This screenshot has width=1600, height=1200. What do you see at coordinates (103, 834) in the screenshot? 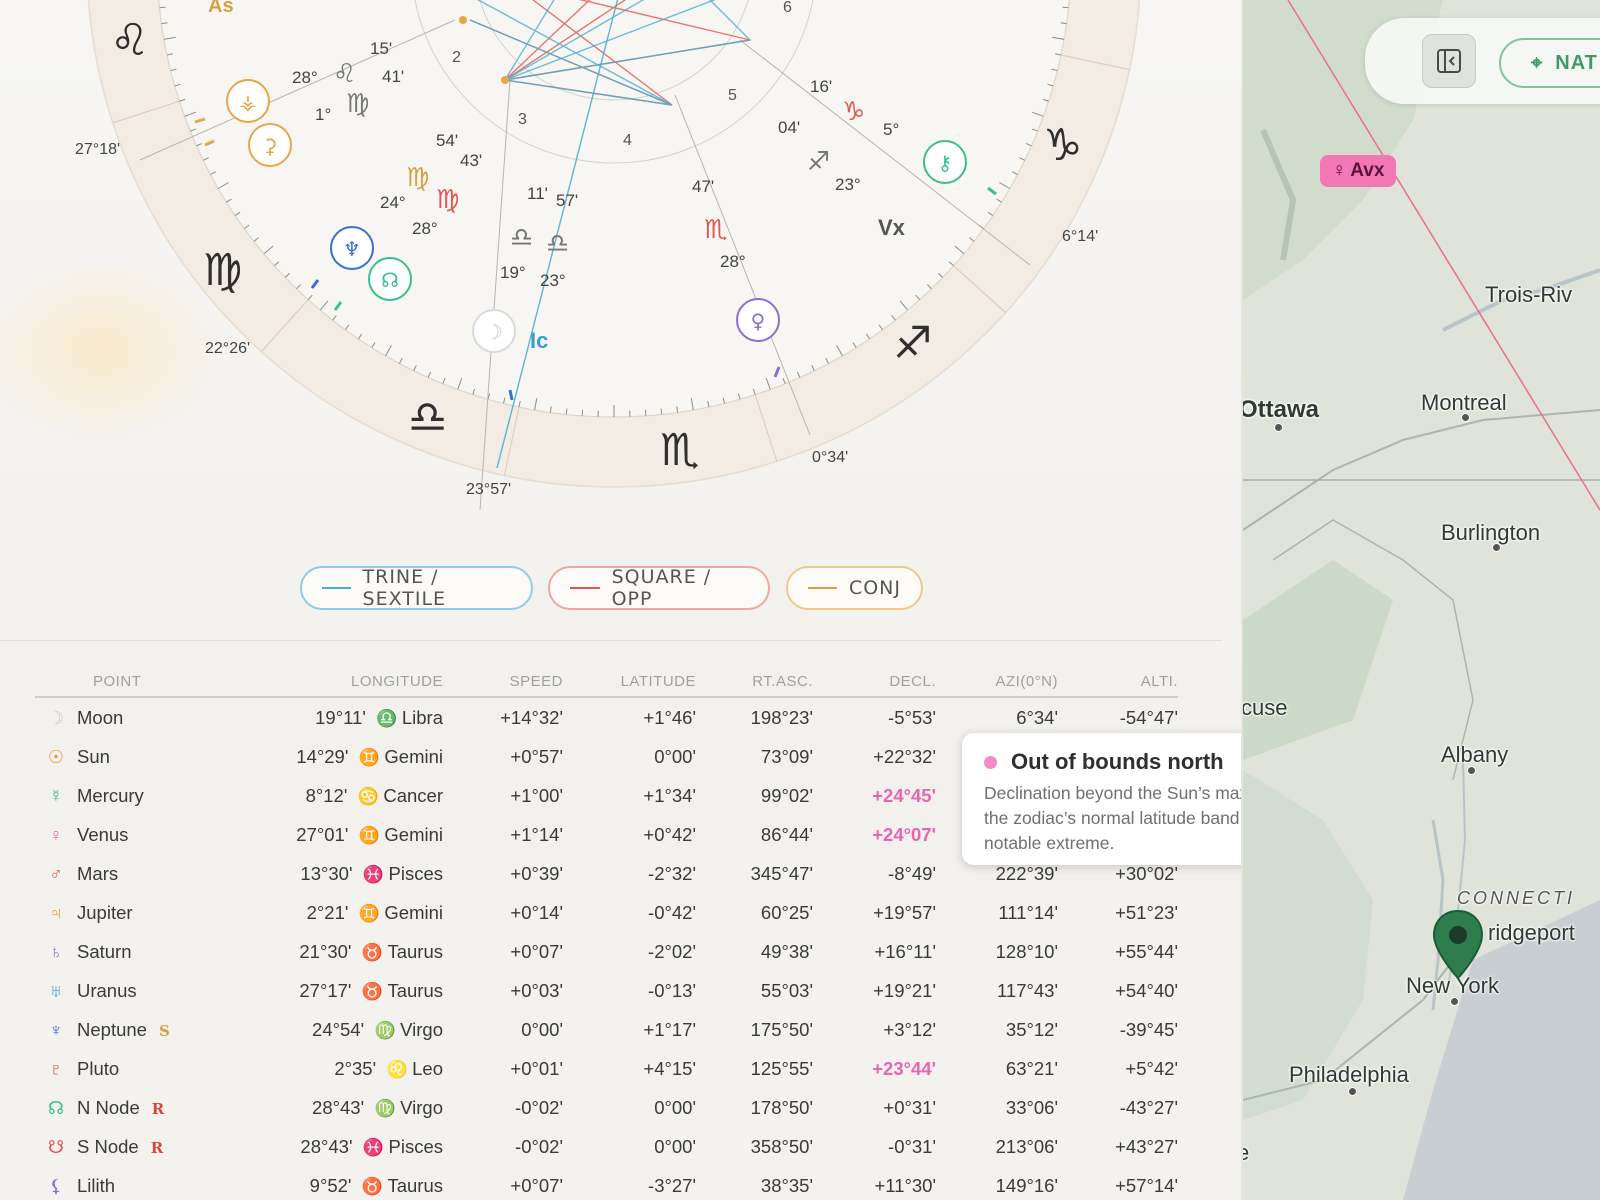
I see `point-name: Venus` at bounding box center [103, 834].